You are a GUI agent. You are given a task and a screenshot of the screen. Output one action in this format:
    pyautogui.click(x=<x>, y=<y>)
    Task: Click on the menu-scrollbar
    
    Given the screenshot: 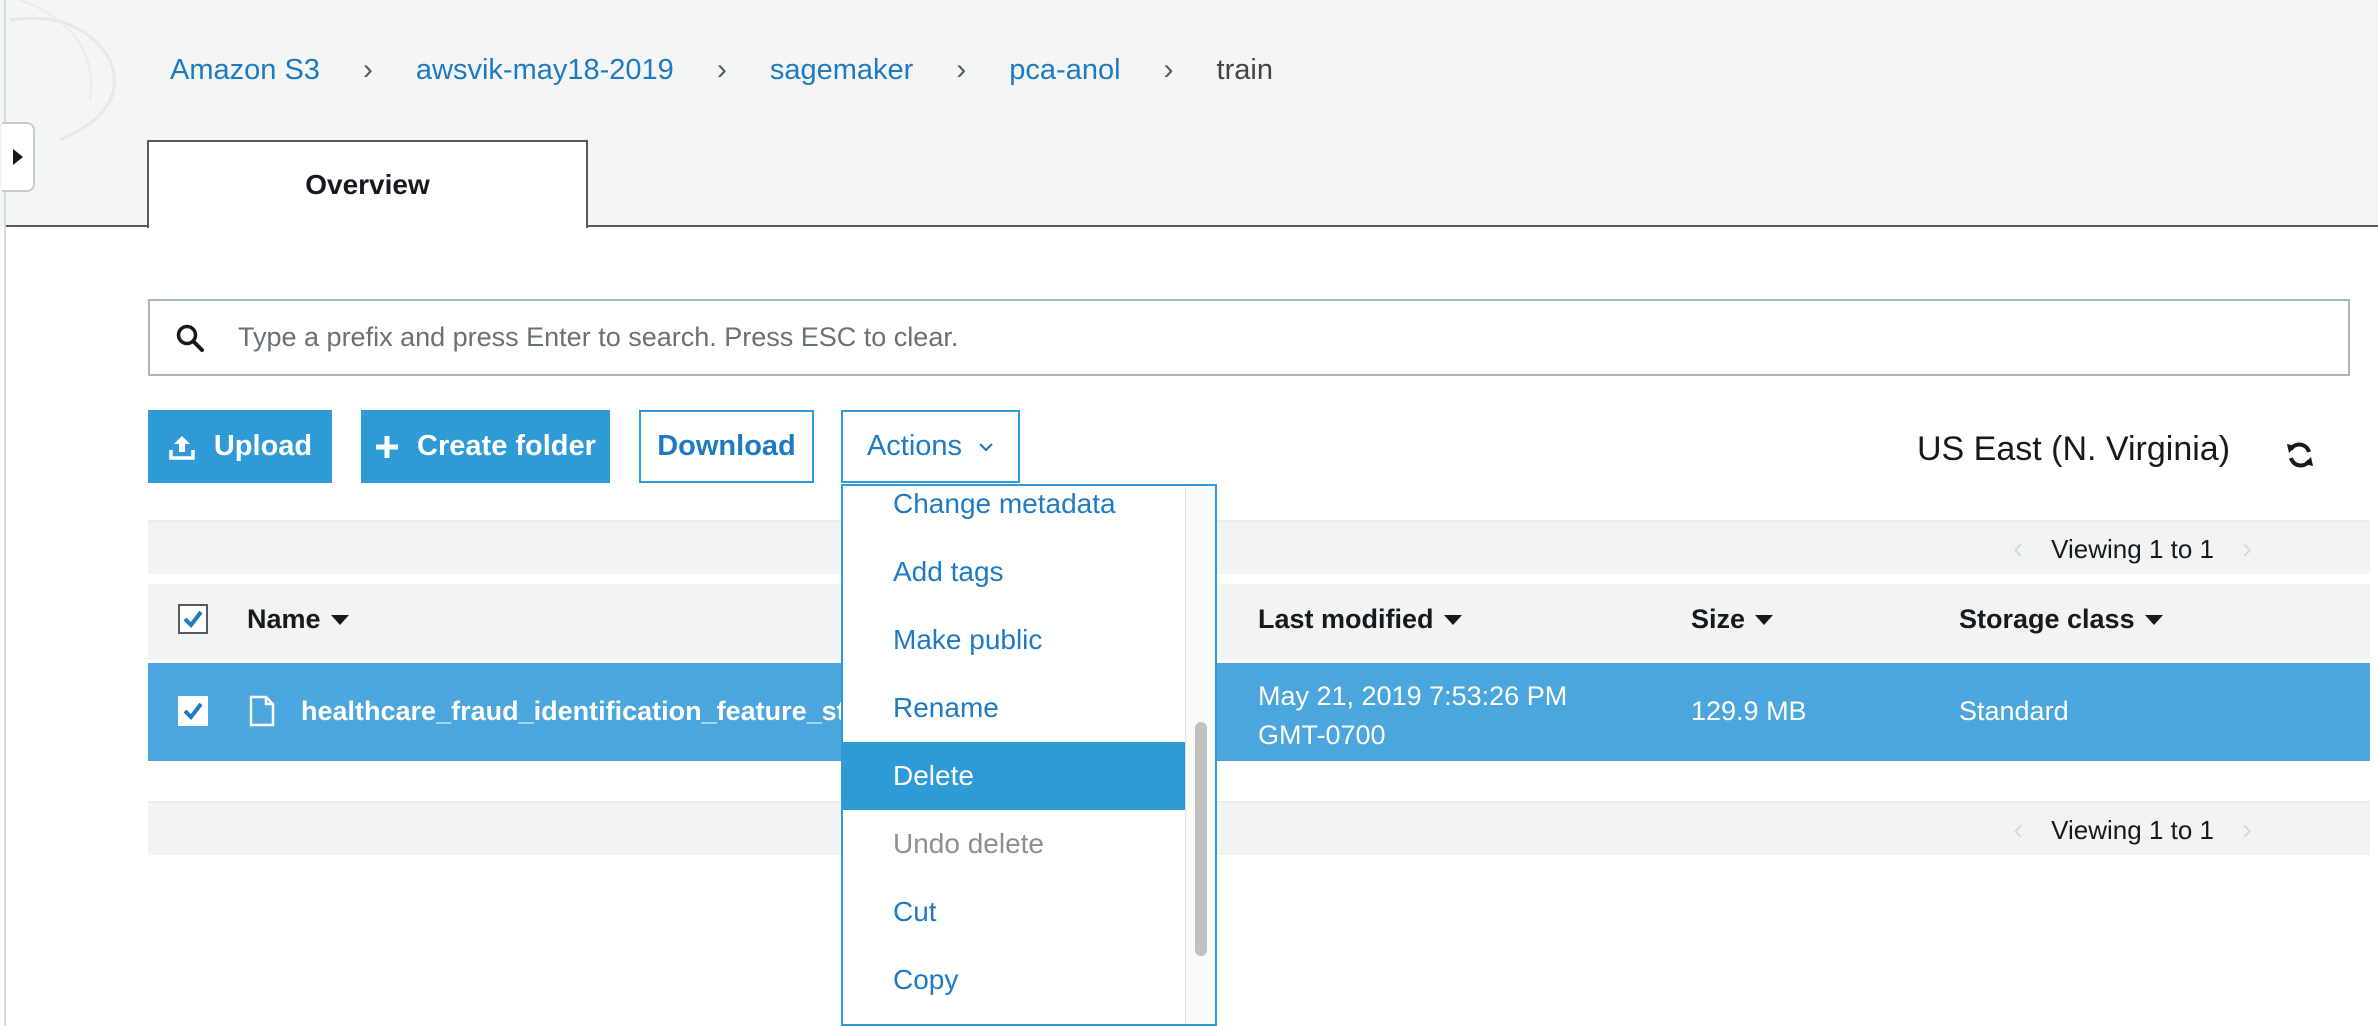 What is the action you would take?
    pyautogui.click(x=1200, y=755)
    